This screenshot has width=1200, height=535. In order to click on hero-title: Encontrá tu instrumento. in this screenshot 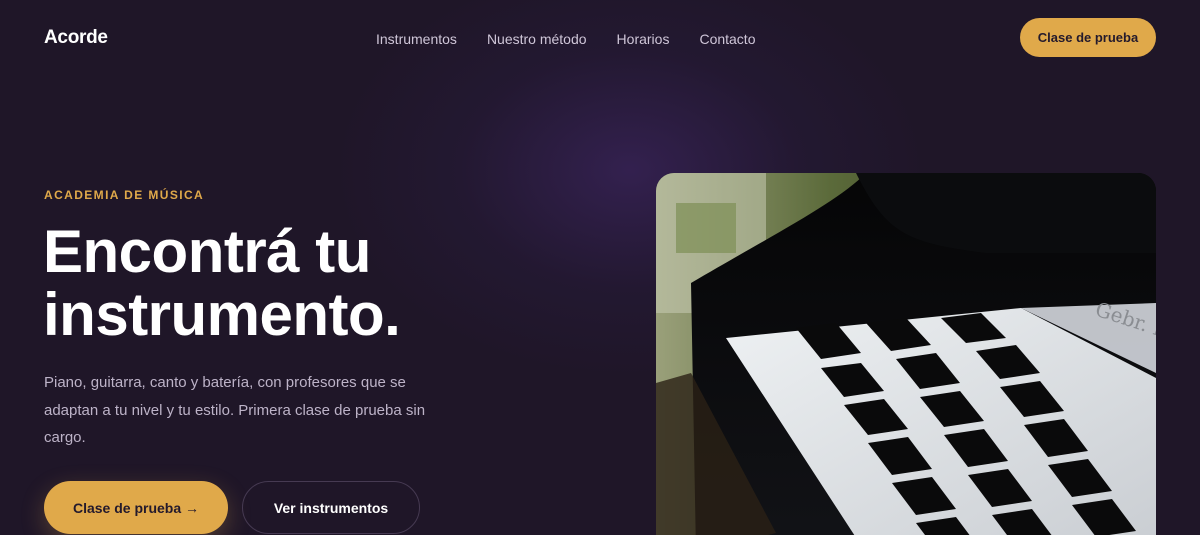, I will do `click(303, 283)`.